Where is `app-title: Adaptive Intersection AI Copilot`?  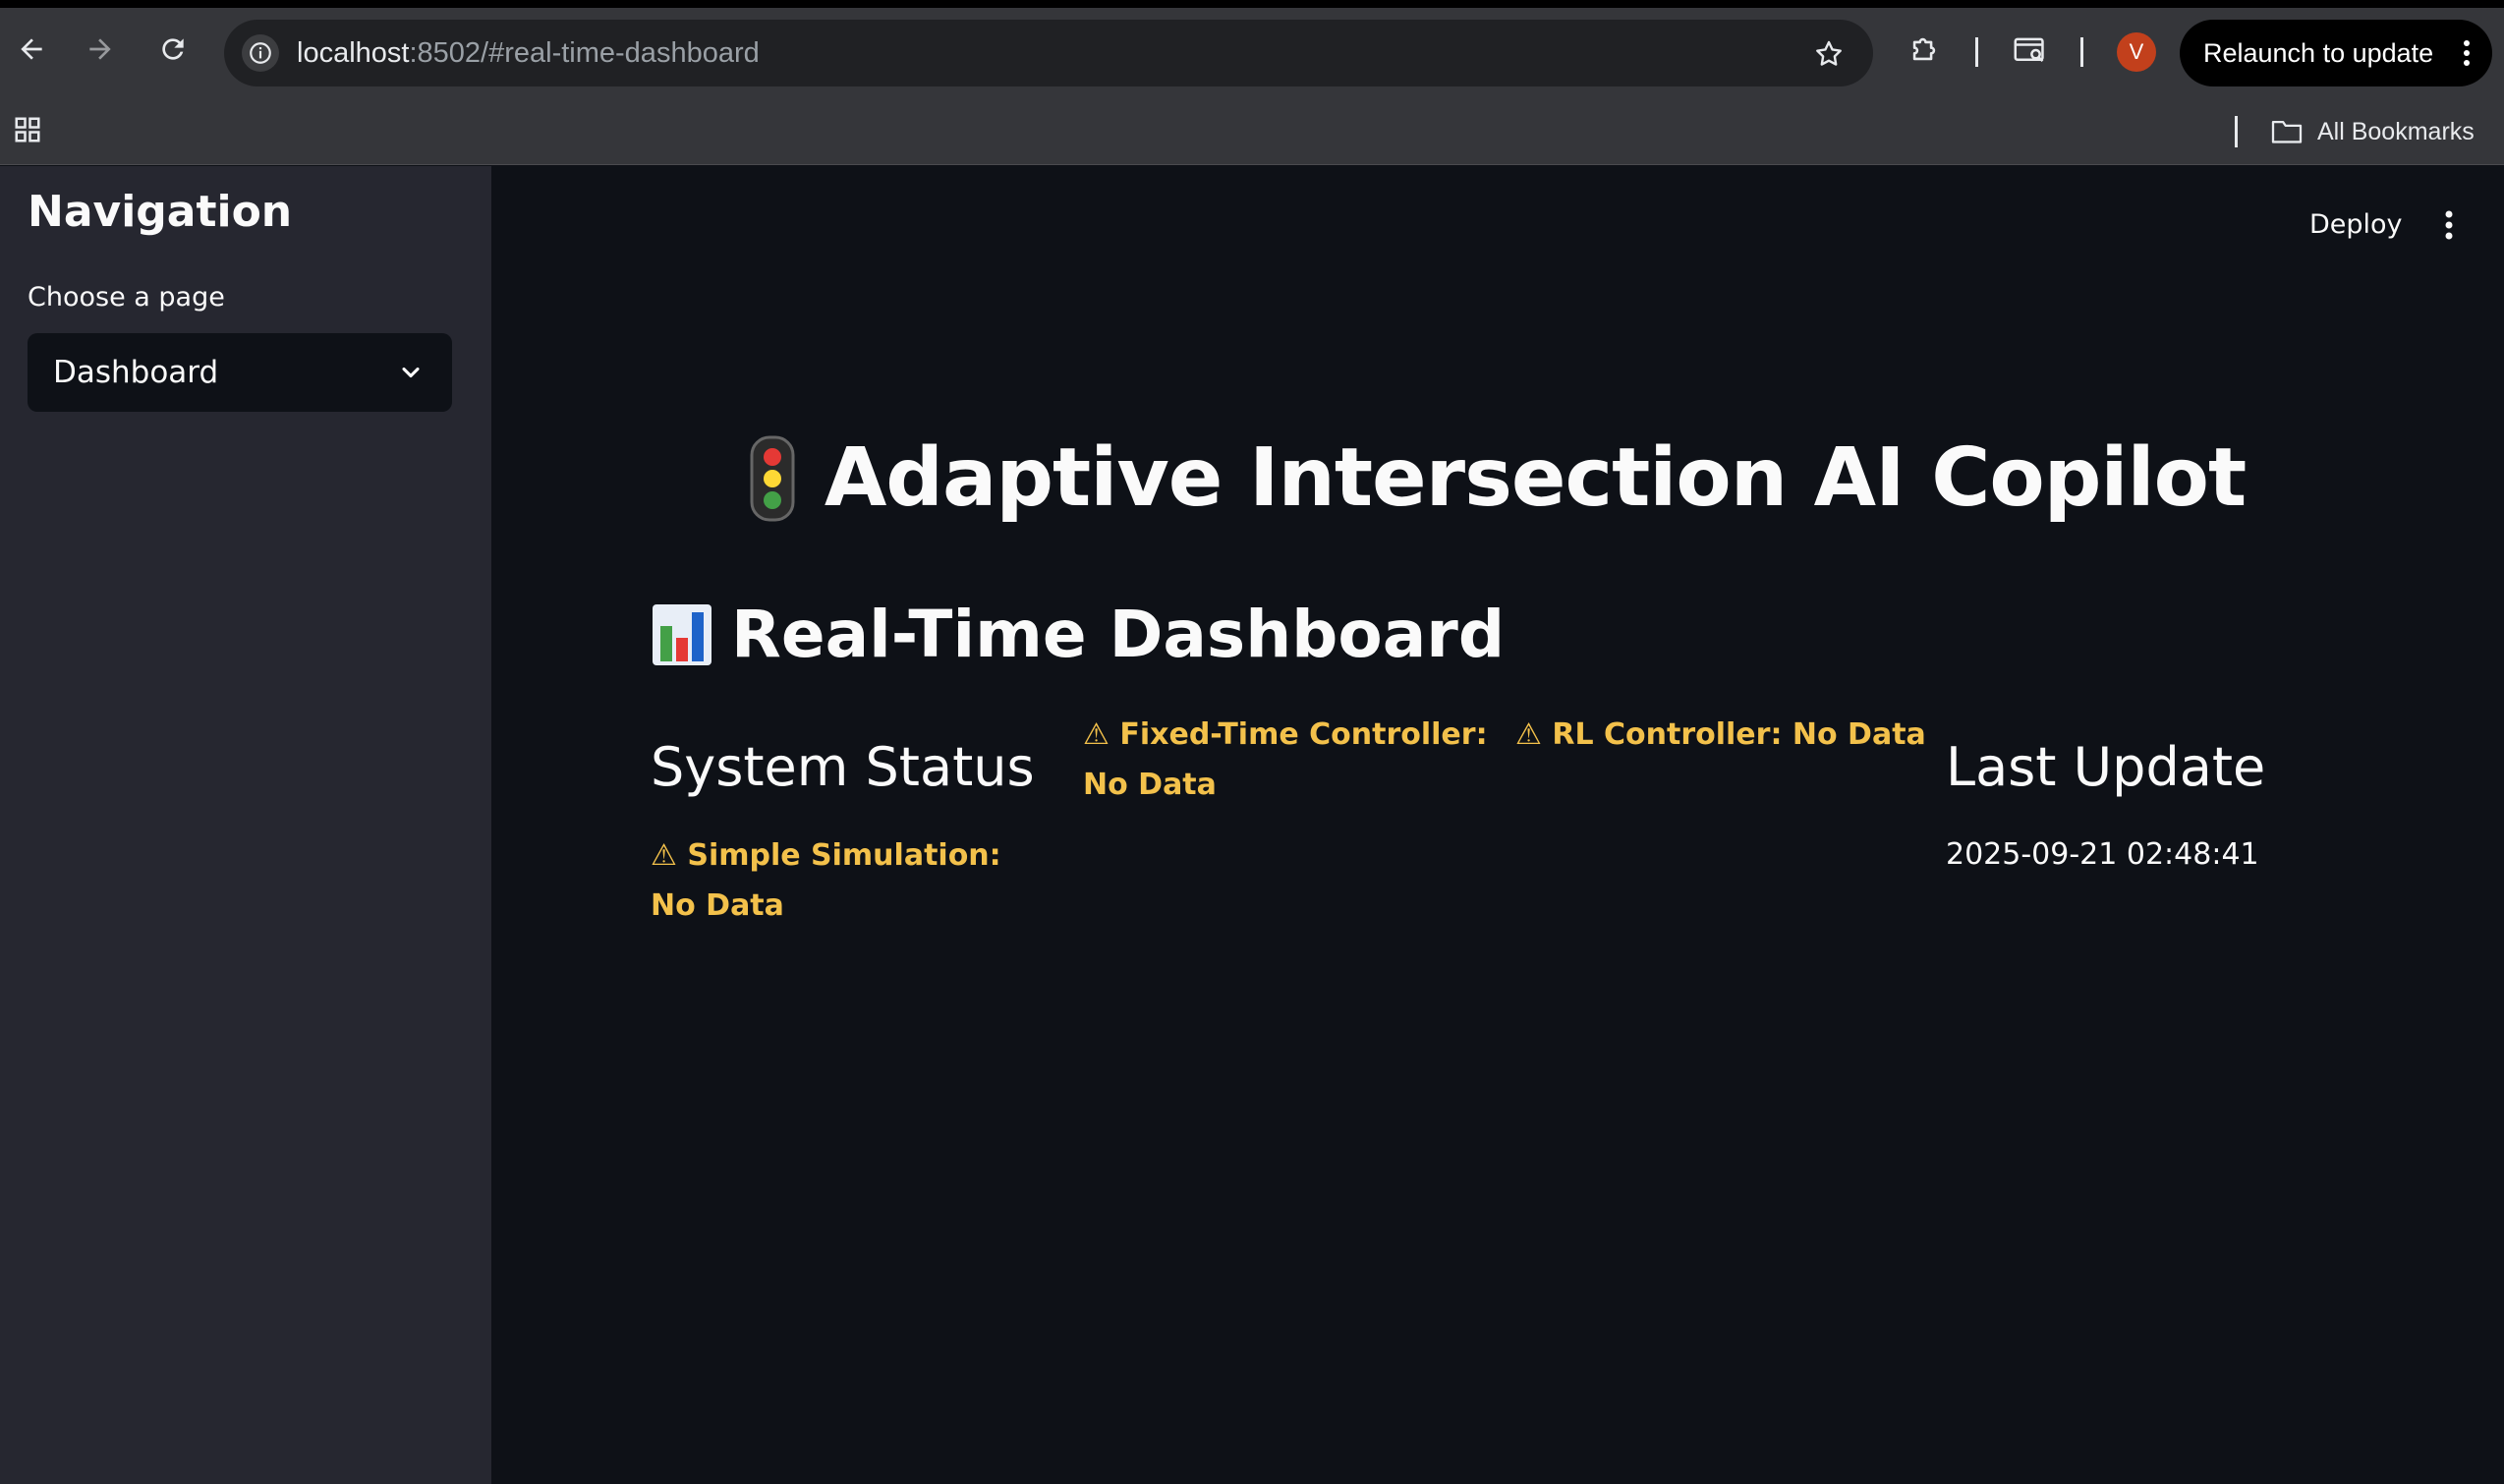 app-title: Adaptive Intersection AI Copilot is located at coordinates (1536, 478).